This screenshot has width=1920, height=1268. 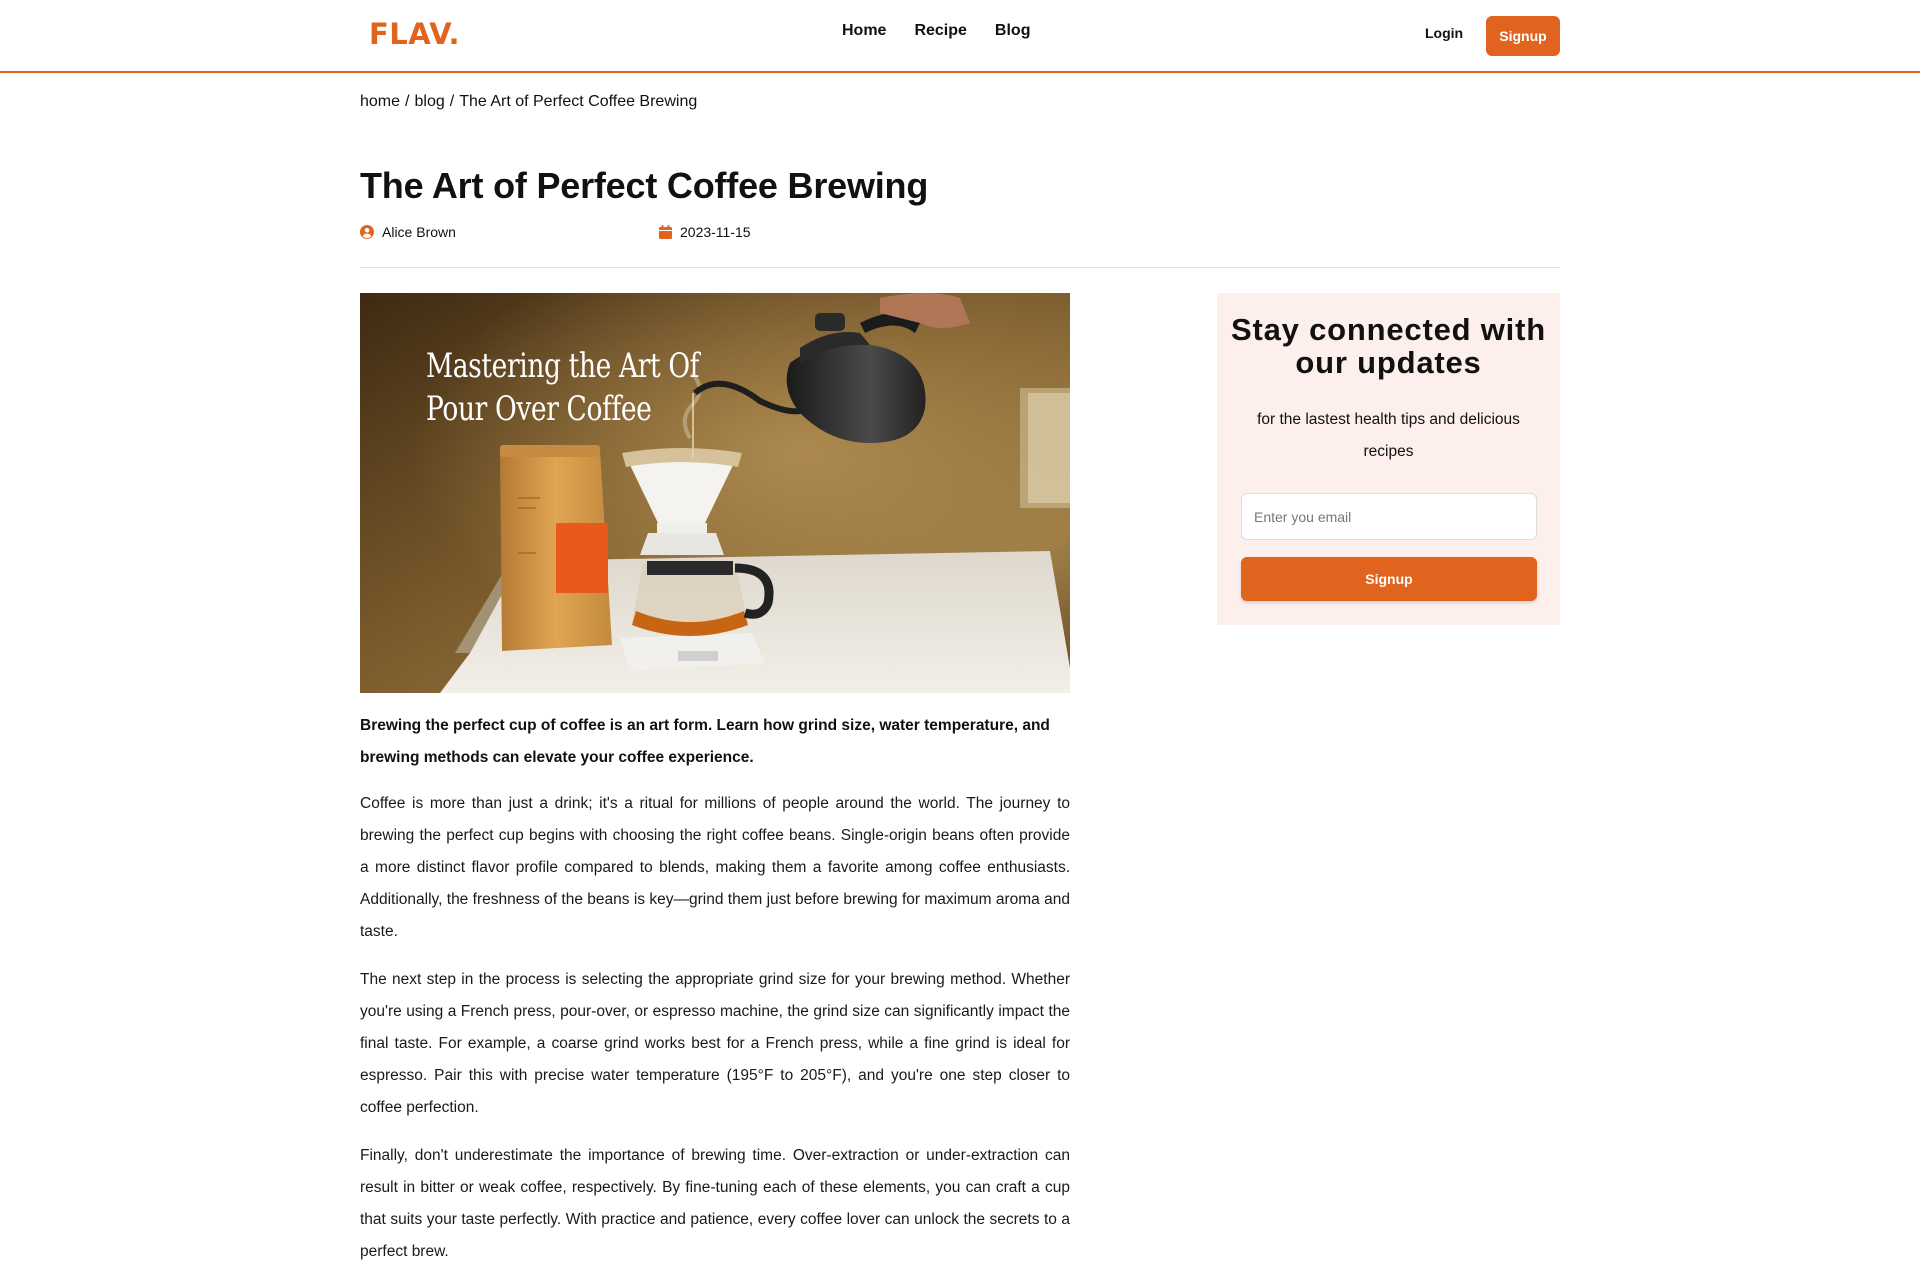 I want to click on hero-overlay-text: Mastering the Art Of Pour Over Coffee, so click(x=562, y=388).